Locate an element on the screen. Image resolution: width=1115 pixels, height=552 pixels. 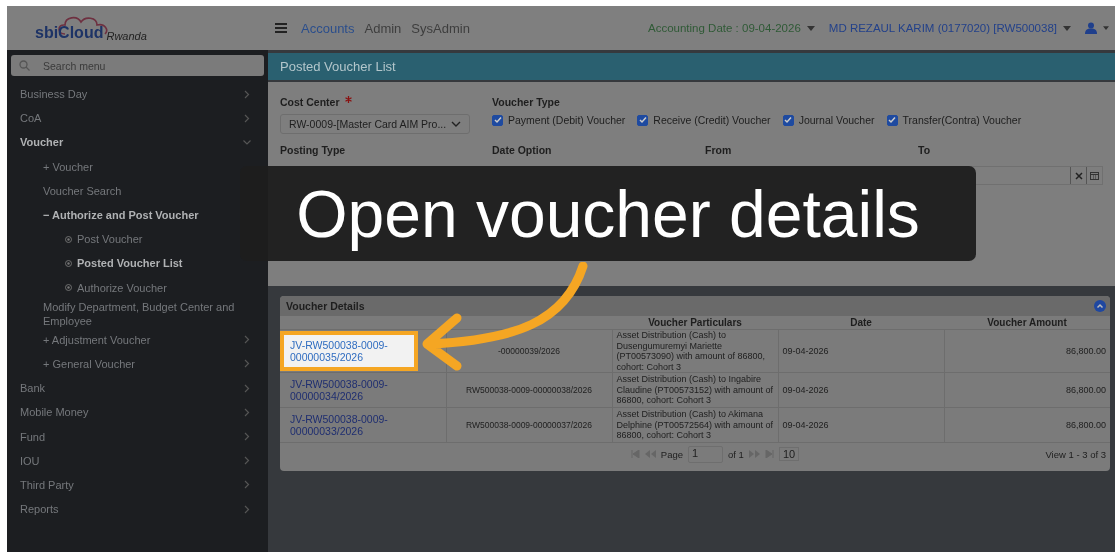
page-count: of 1 is located at coordinates (736, 454).